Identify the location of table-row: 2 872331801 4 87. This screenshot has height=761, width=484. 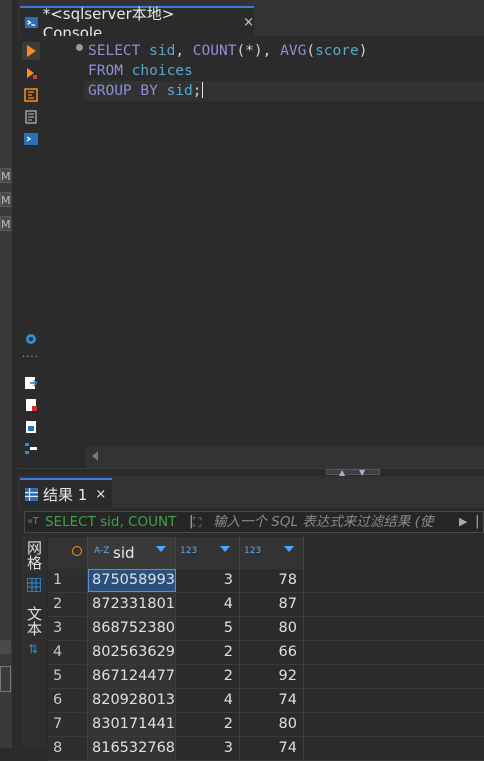
(266, 605).